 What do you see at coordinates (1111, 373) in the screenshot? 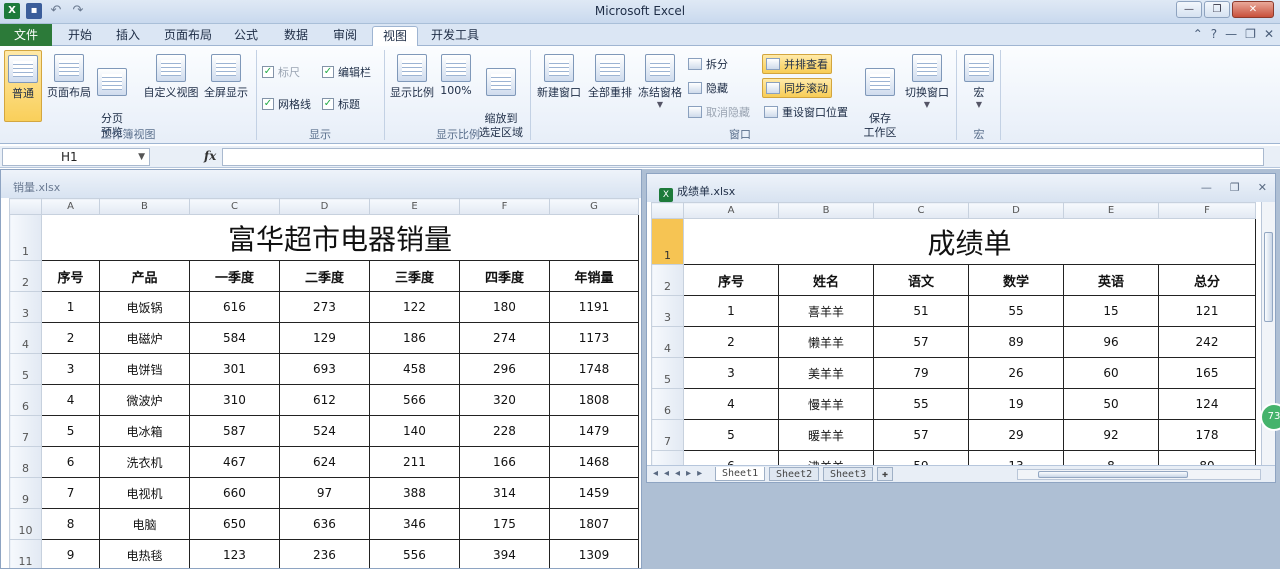
I see `table-cell: 60` at bounding box center [1111, 373].